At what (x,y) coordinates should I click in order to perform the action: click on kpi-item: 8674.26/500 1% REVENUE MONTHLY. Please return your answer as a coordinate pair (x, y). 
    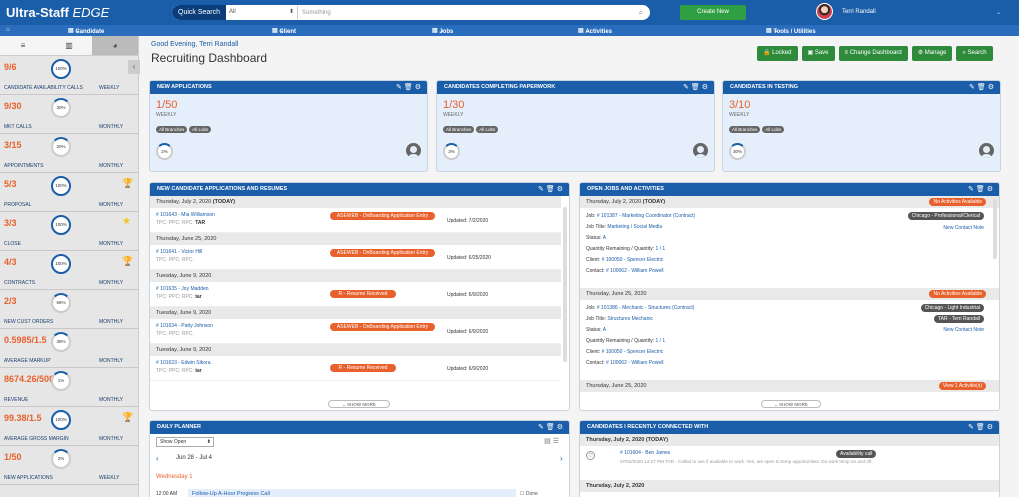
    Looking at the image, I should click on (69, 387).